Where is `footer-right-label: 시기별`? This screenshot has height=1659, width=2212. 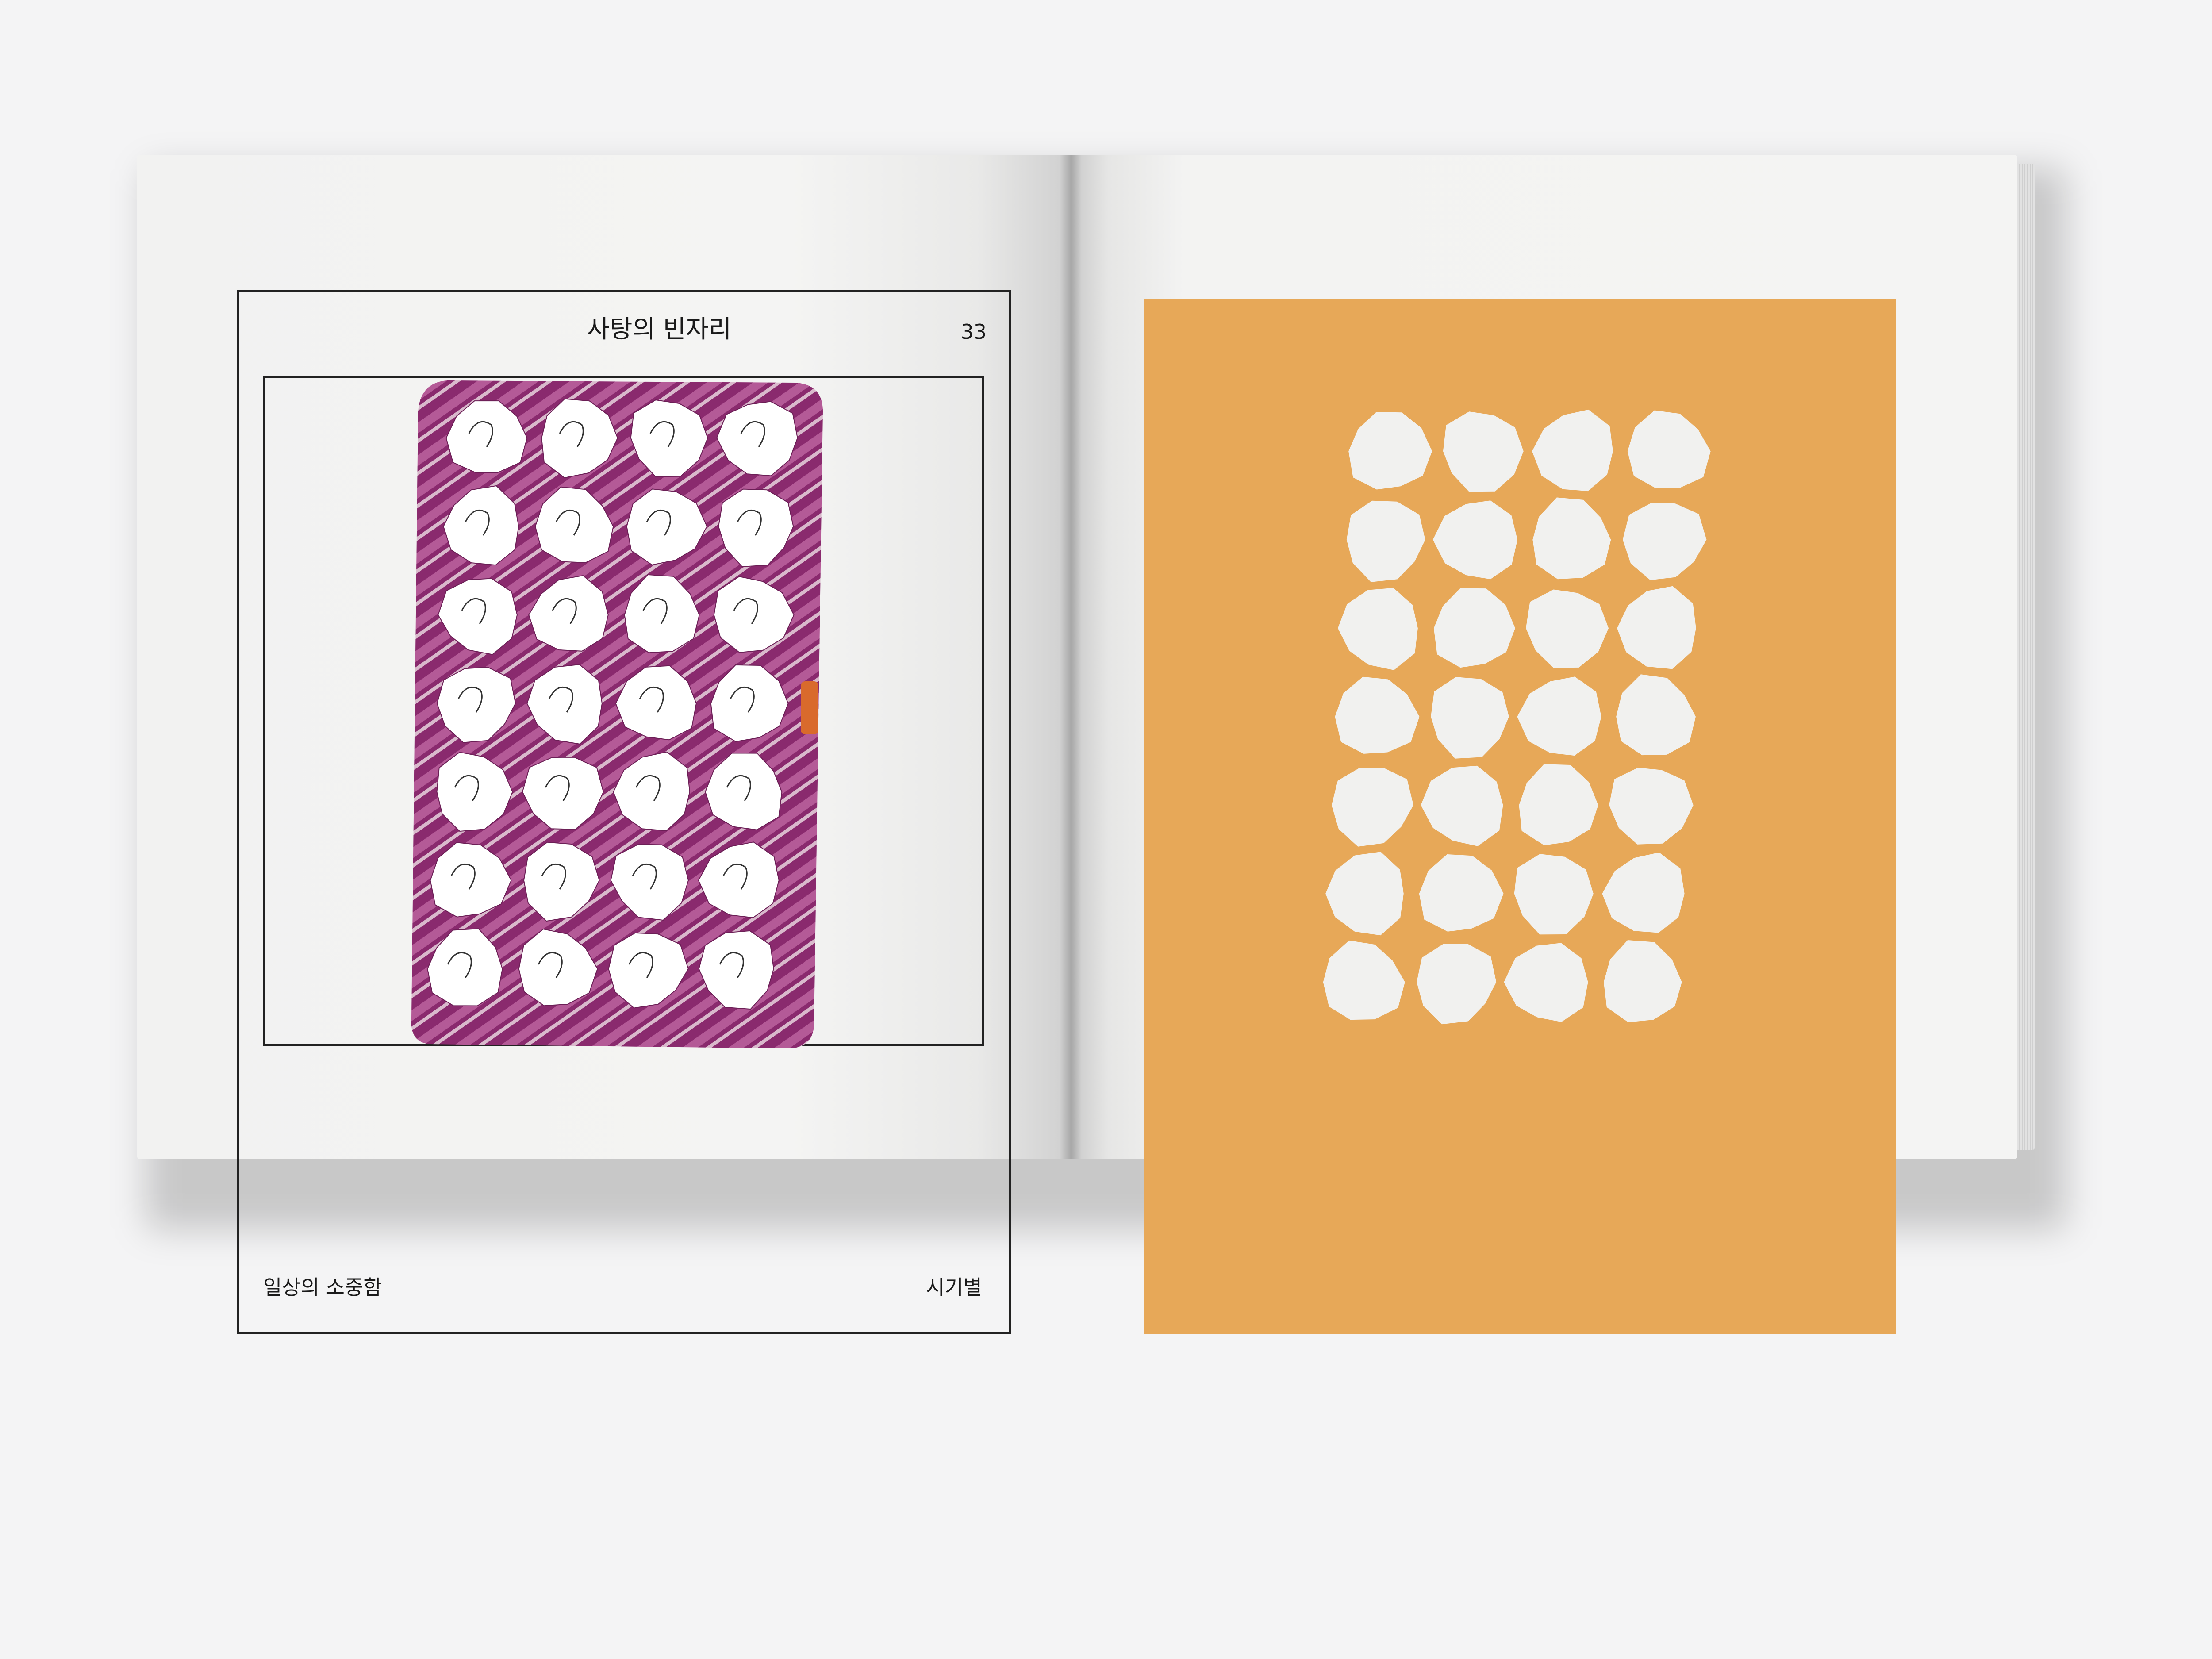
footer-right-label: 시기별 is located at coordinates (954, 1287).